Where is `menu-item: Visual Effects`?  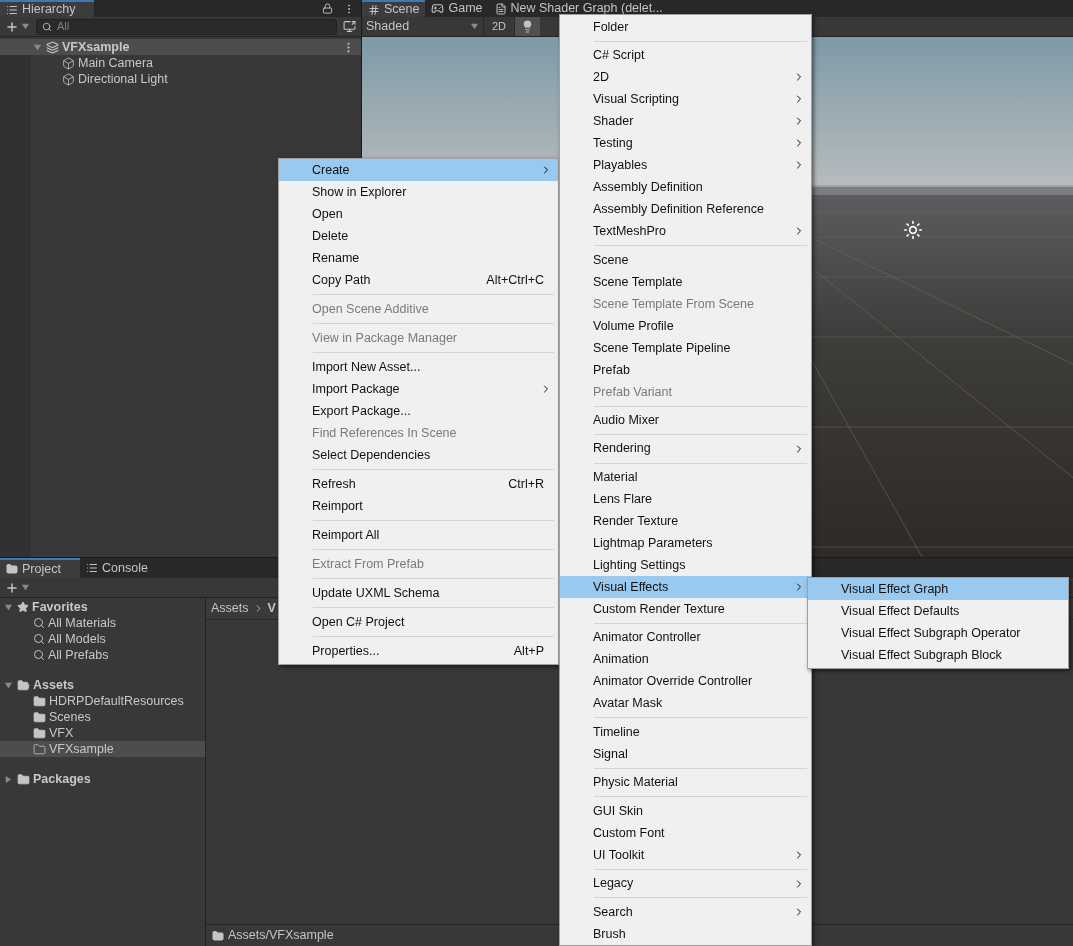 menu-item: Visual Effects is located at coordinates (685, 587).